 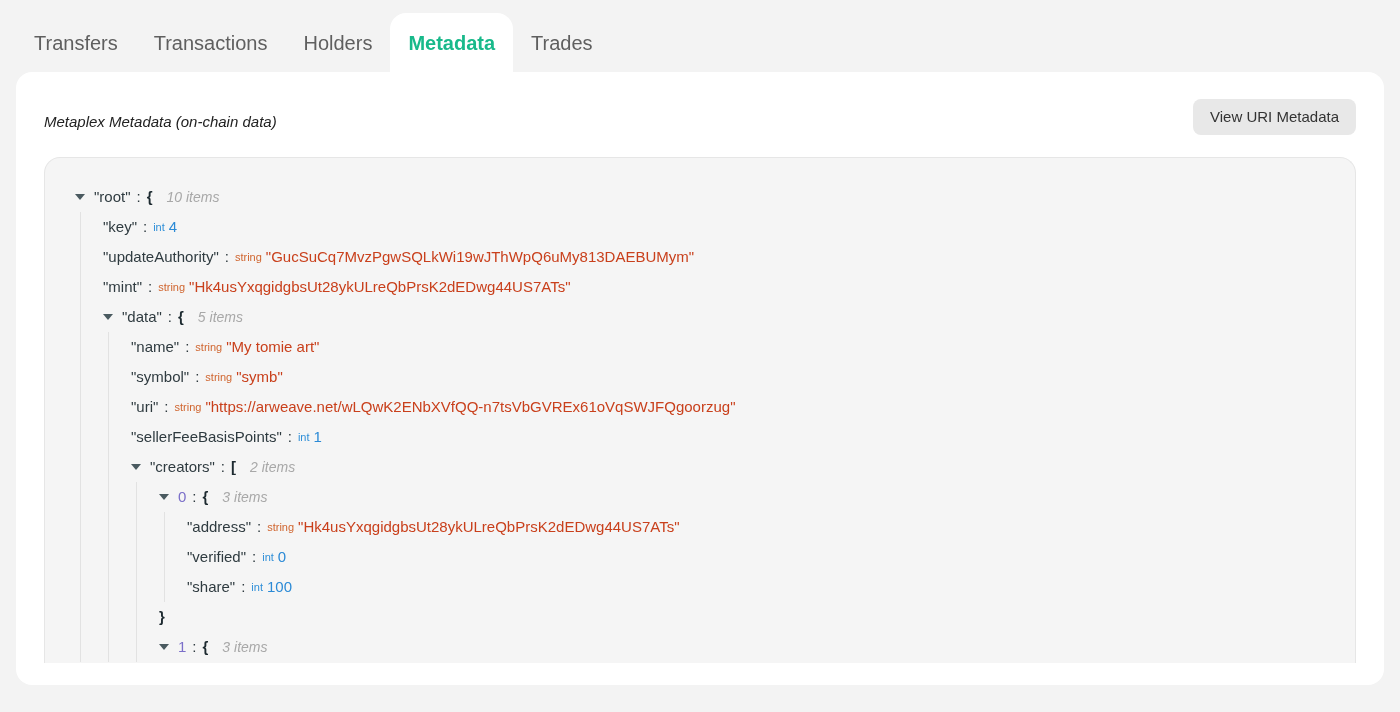 I want to click on section-title: Metaplex Metadata (on-chain data), so click(x=160, y=121).